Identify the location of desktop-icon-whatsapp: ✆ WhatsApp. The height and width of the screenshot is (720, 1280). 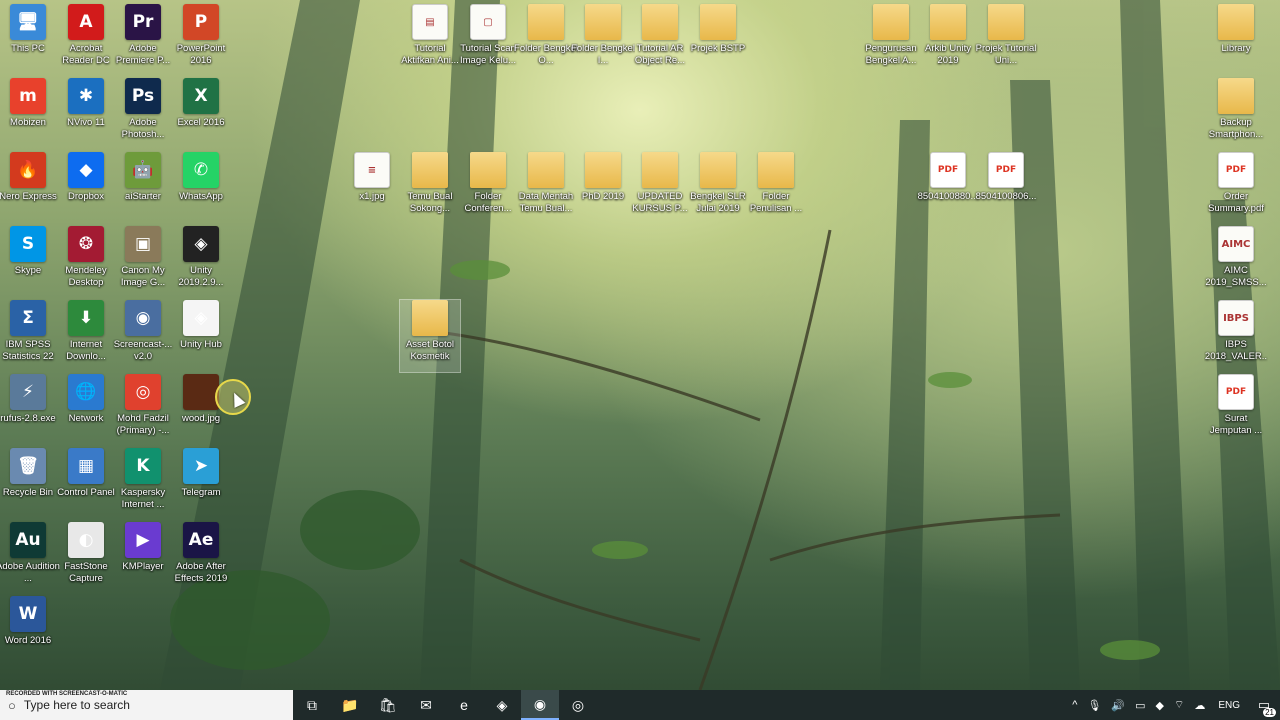
(201, 188).